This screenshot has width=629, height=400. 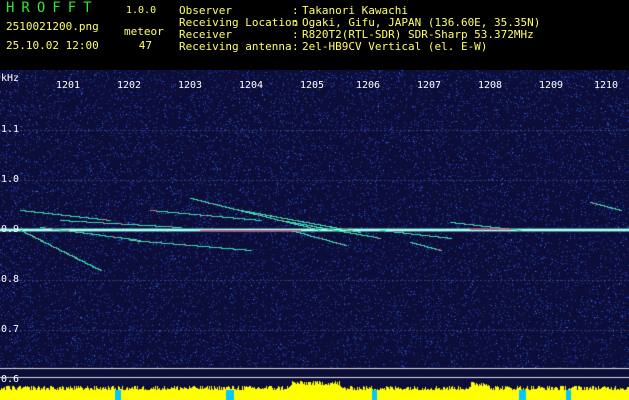 I want to click on freq-tick: 1.0, so click(x=10, y=179).